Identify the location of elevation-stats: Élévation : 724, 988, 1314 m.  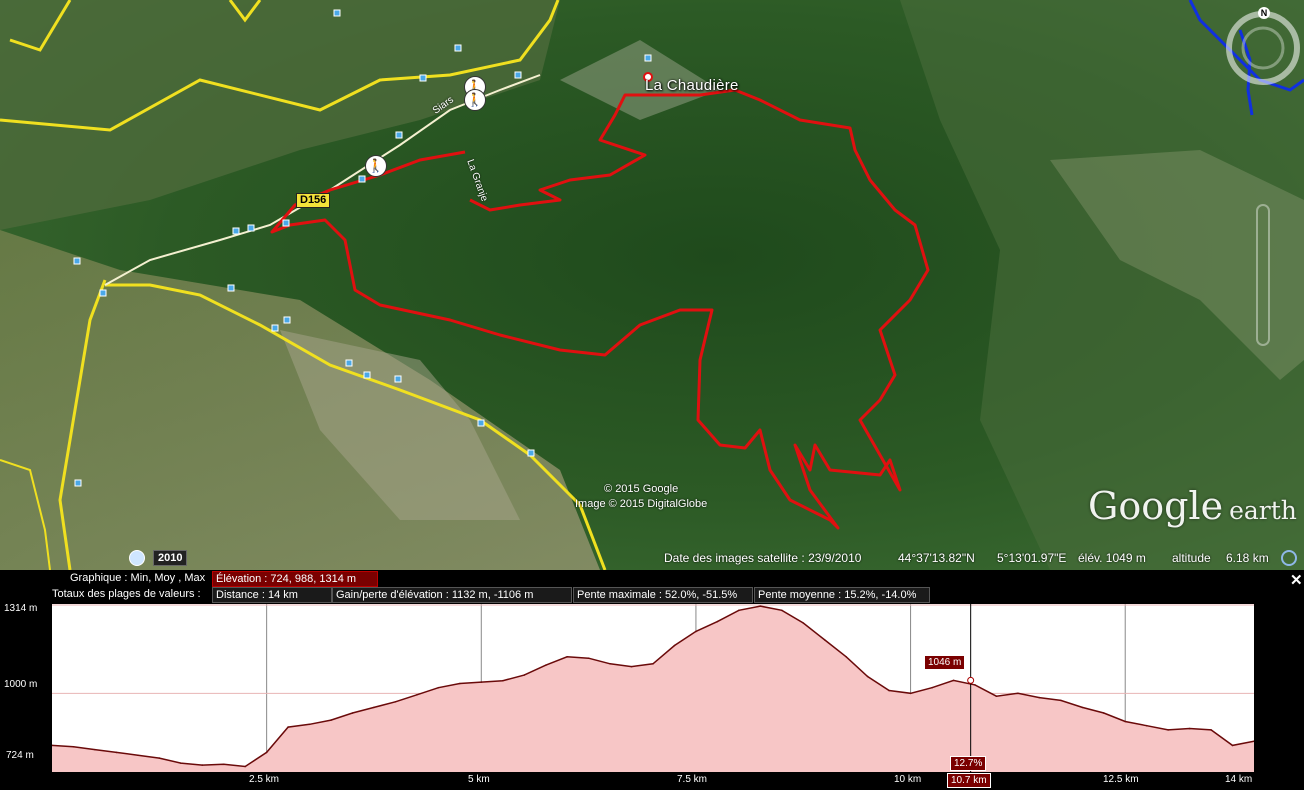
(295, 579).